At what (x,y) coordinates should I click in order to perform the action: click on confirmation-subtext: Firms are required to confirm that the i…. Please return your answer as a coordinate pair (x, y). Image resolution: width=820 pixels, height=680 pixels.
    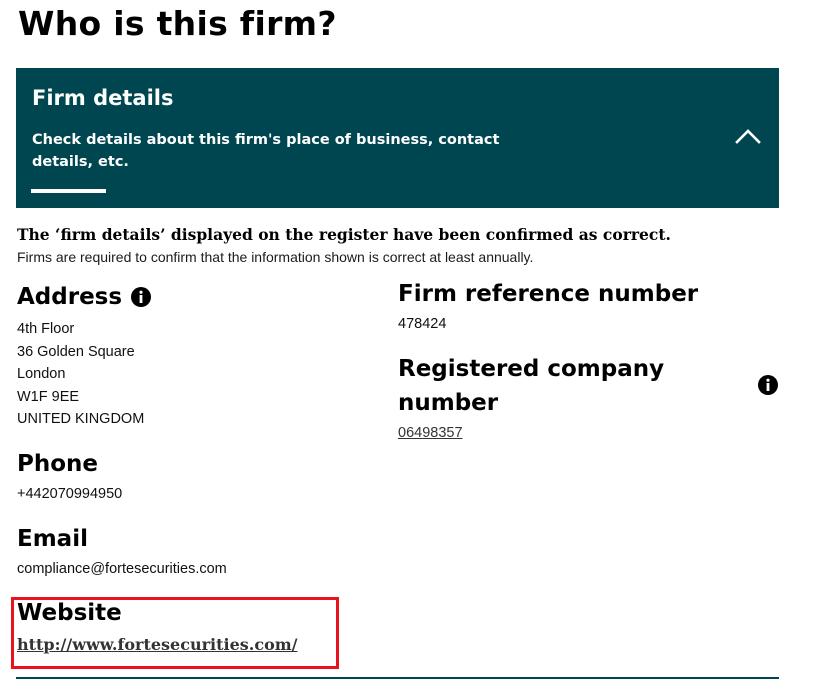
    Looking at the image, I should click on (275, 257).